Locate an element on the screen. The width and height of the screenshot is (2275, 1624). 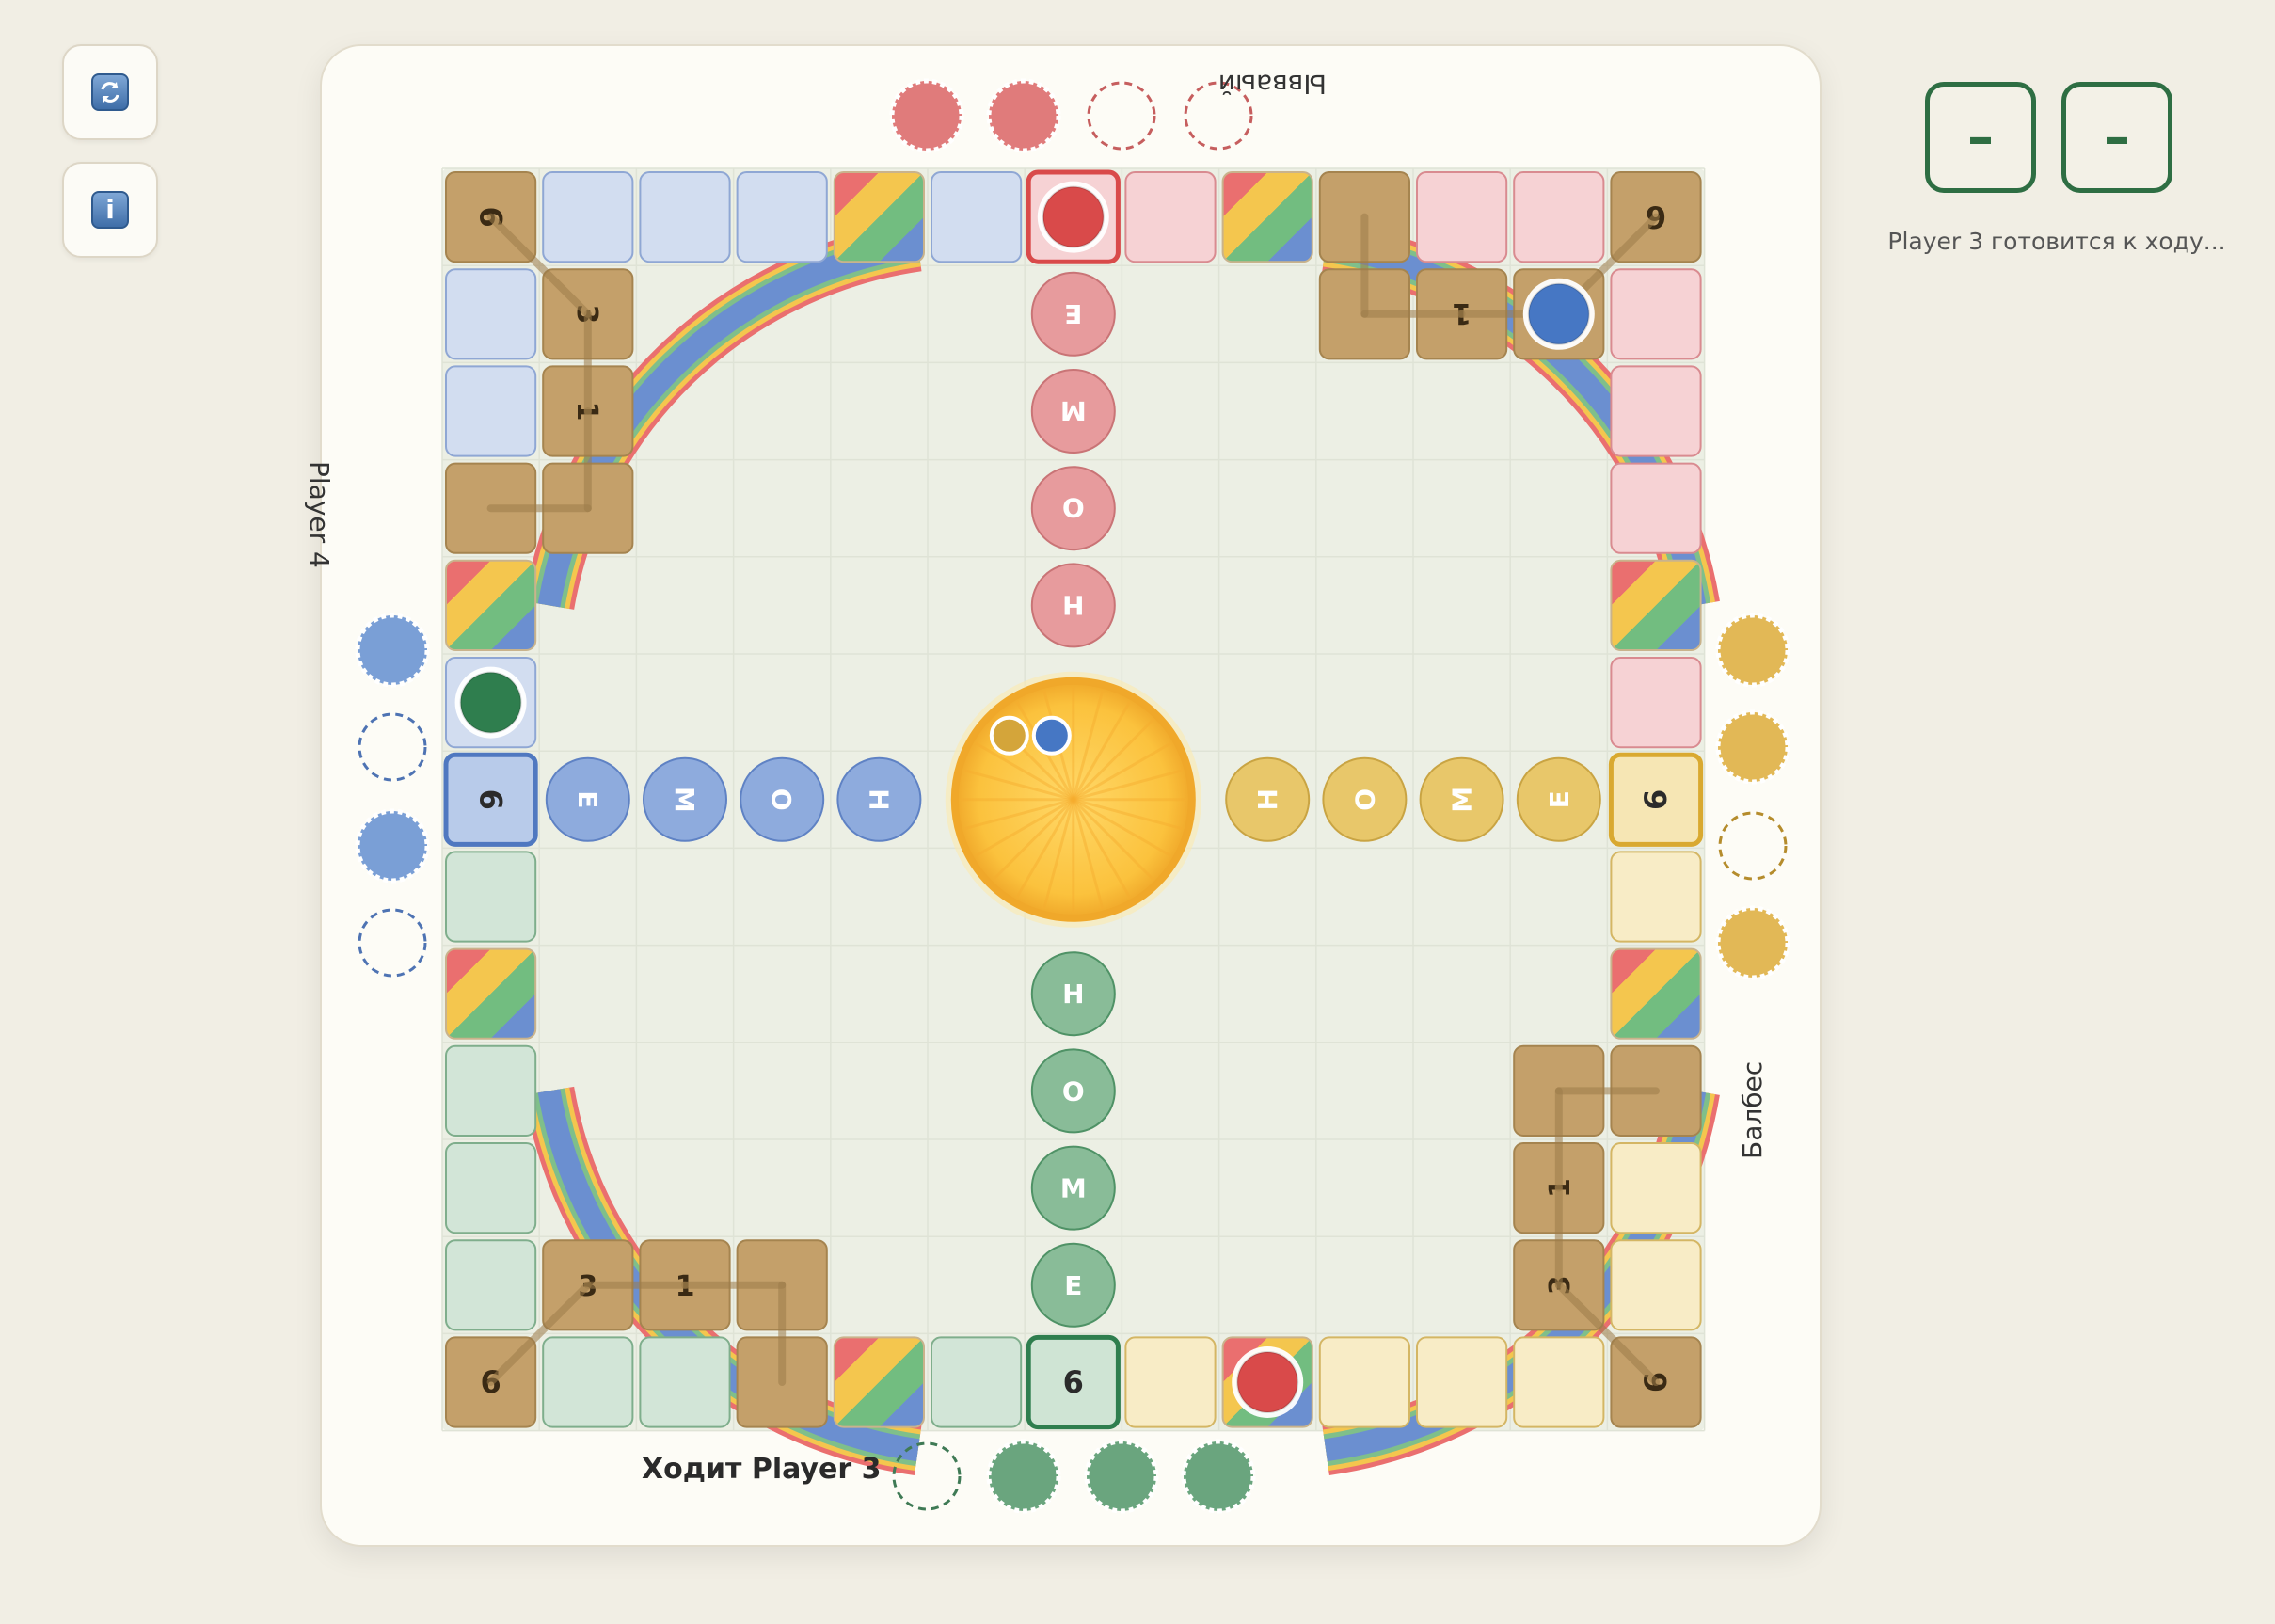
refresh-button is located at coordinates (110, 92).